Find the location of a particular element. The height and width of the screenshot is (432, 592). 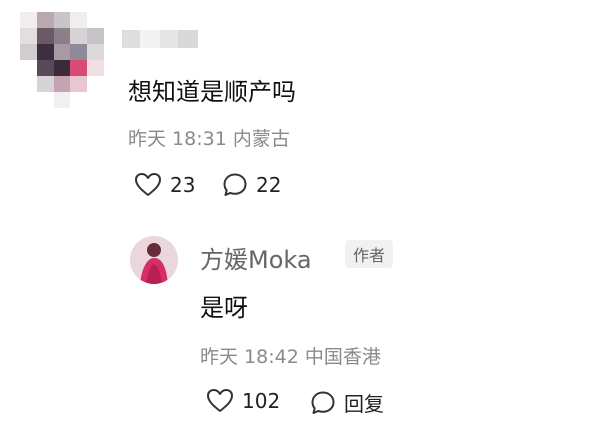

commenter-name-mosaic is located at coordinates (160, 39).